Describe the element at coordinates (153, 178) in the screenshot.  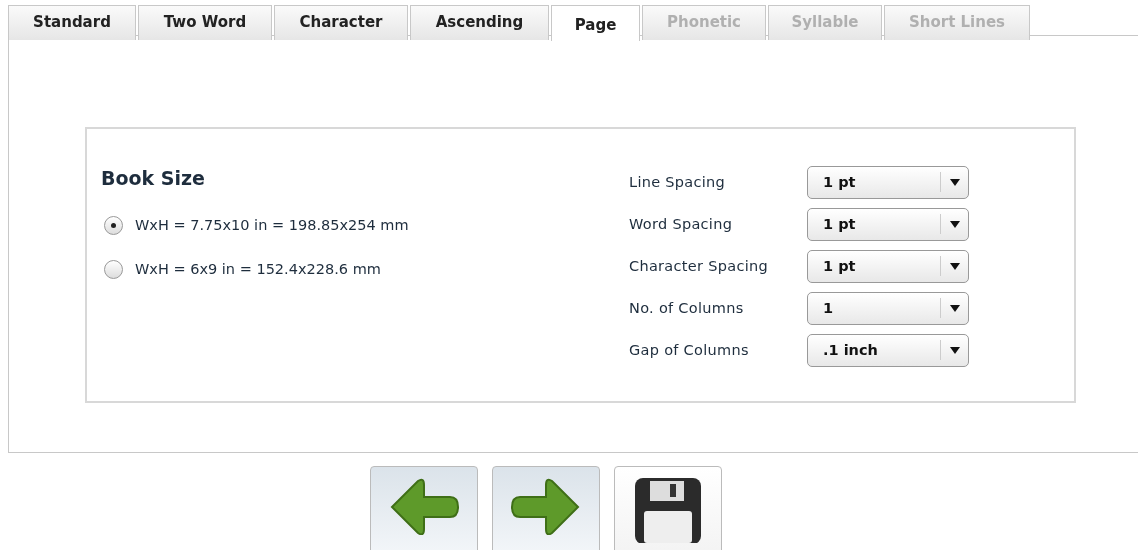
I see `section-title: Book Size` at that location.